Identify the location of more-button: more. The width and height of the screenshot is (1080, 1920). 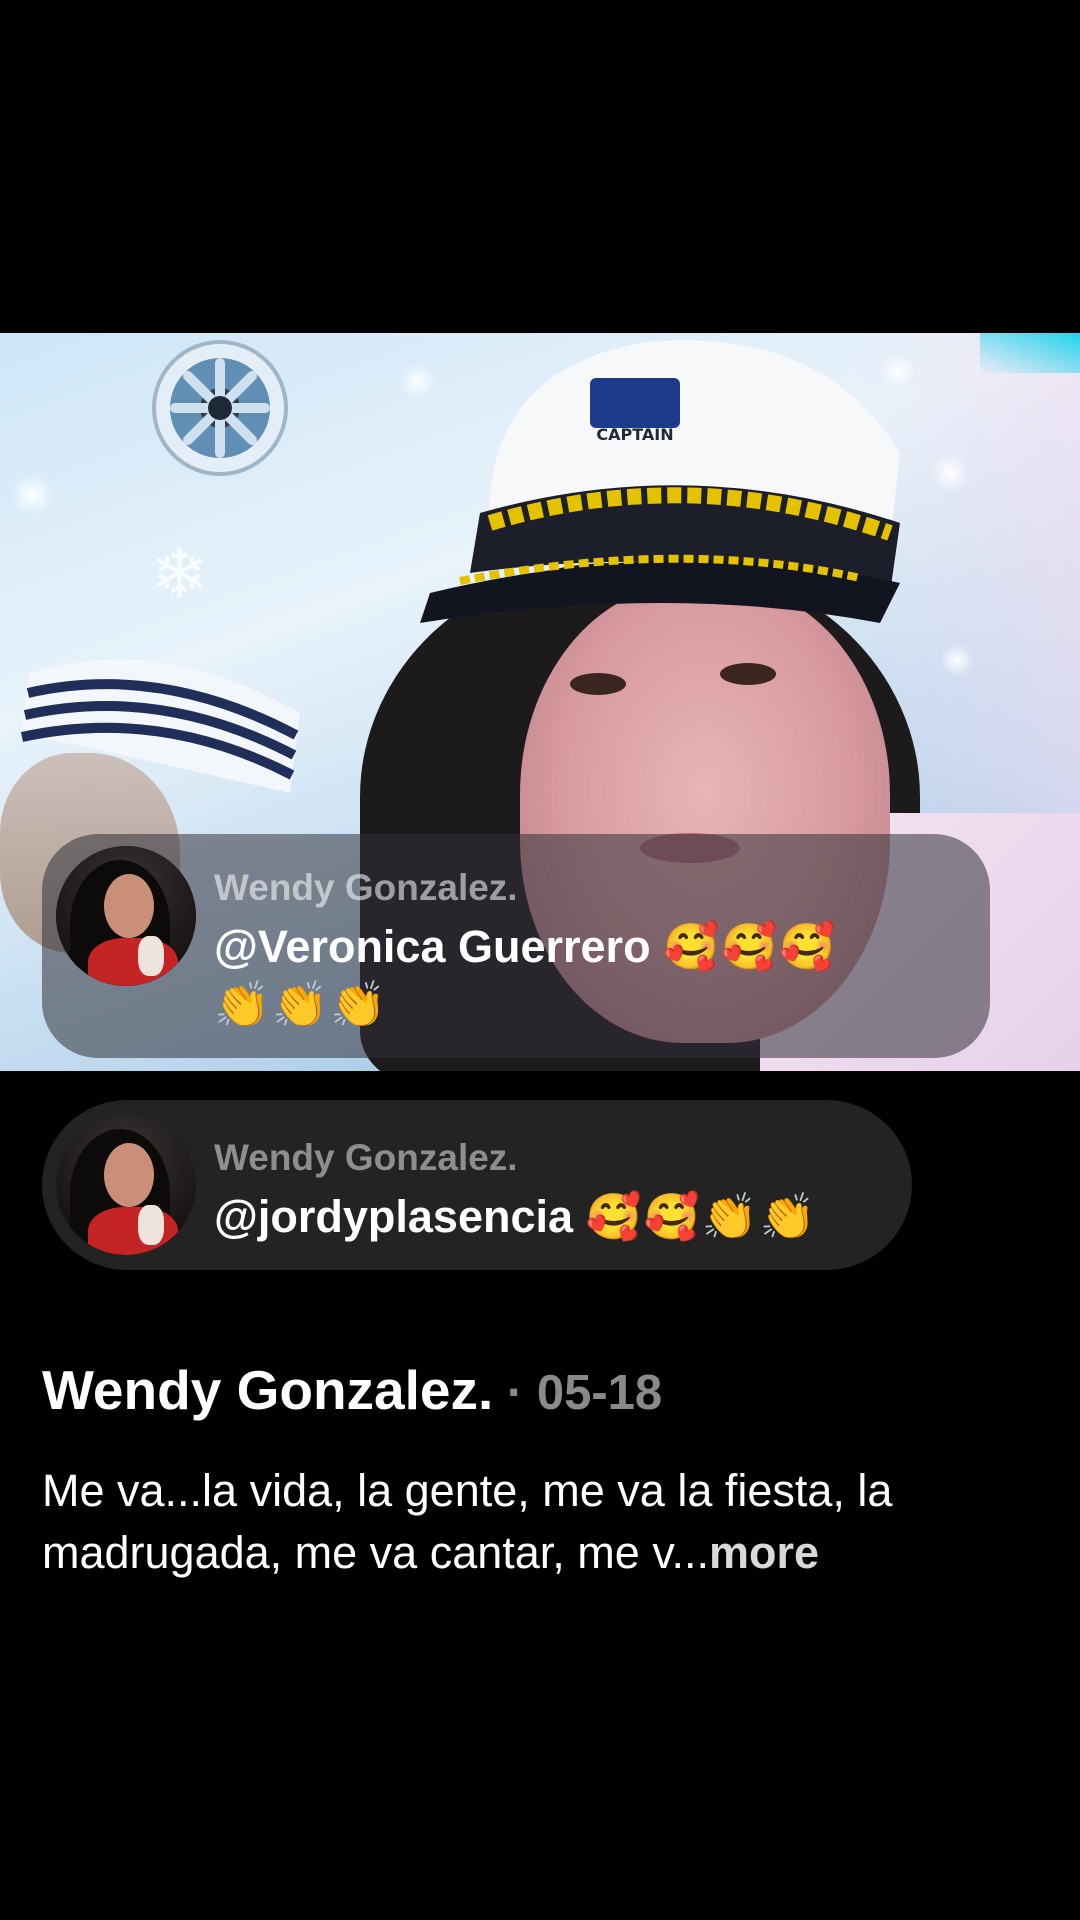
(764, 1552).